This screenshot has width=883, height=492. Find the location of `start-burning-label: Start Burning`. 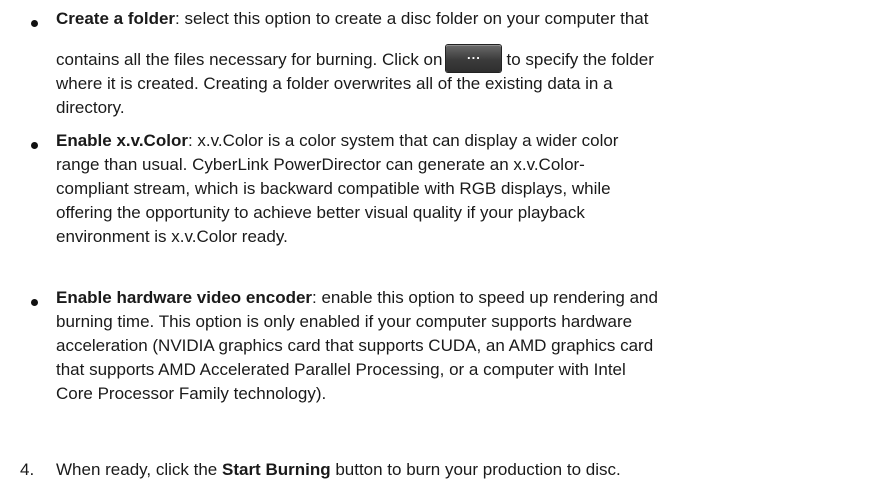

start-burning-label: Start Burning is located at coordinates (276, 469).